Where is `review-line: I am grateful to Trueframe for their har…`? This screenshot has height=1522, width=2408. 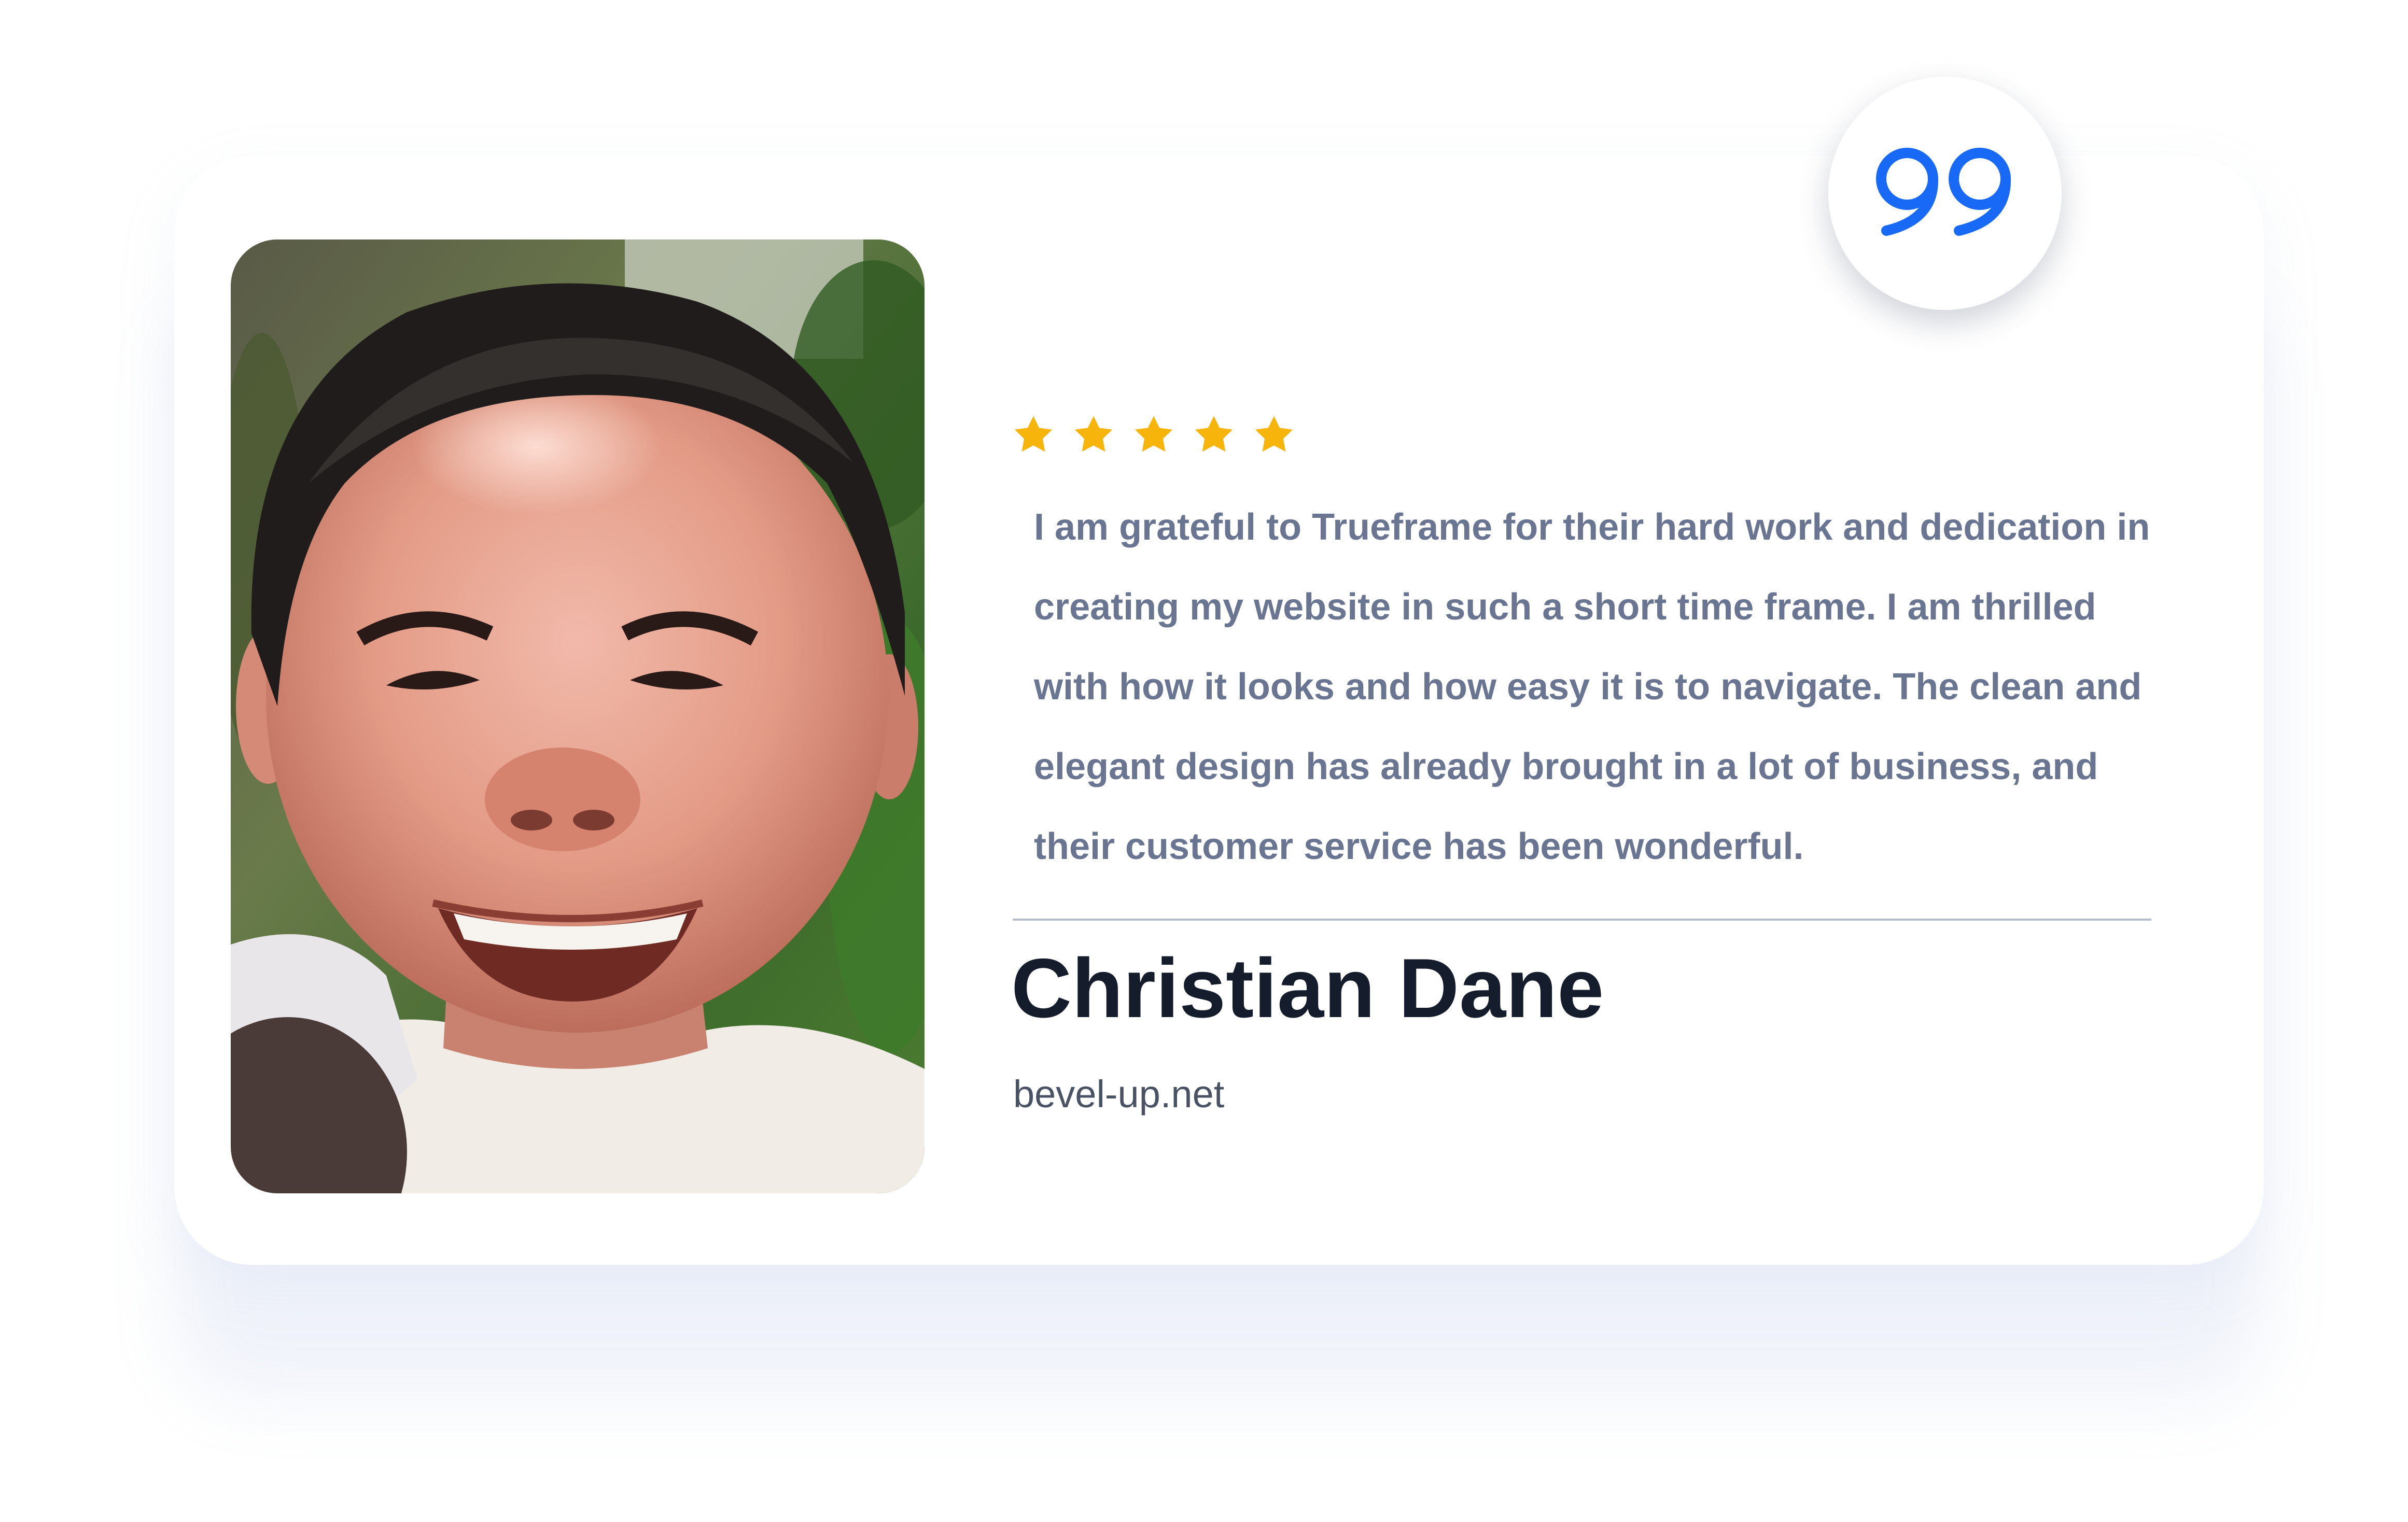 review-line: I am grateful to Trueframe for their har… is located at coordinates (1592, 527).